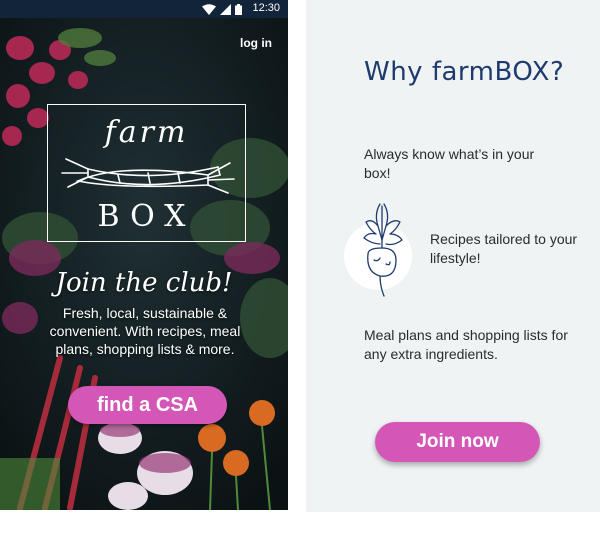 The image size is (600, 548). What do you see at coordinates (146, 216) in the screenshot?
I see `logo-word-box: BOX` at bounding box center [146, 216].